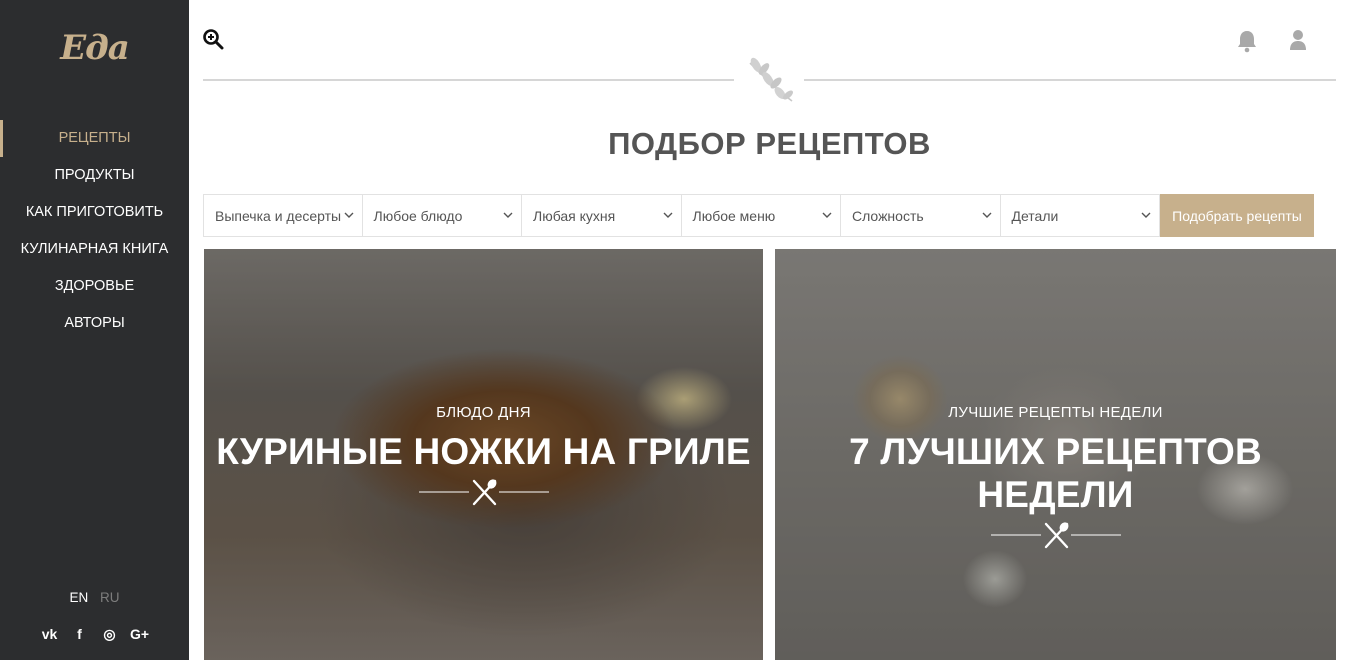  What do you see at coordinates (418, 216) in the screenshot?
I see `dish-select-value: Любое блюдо` at bounding box center [418, 216].